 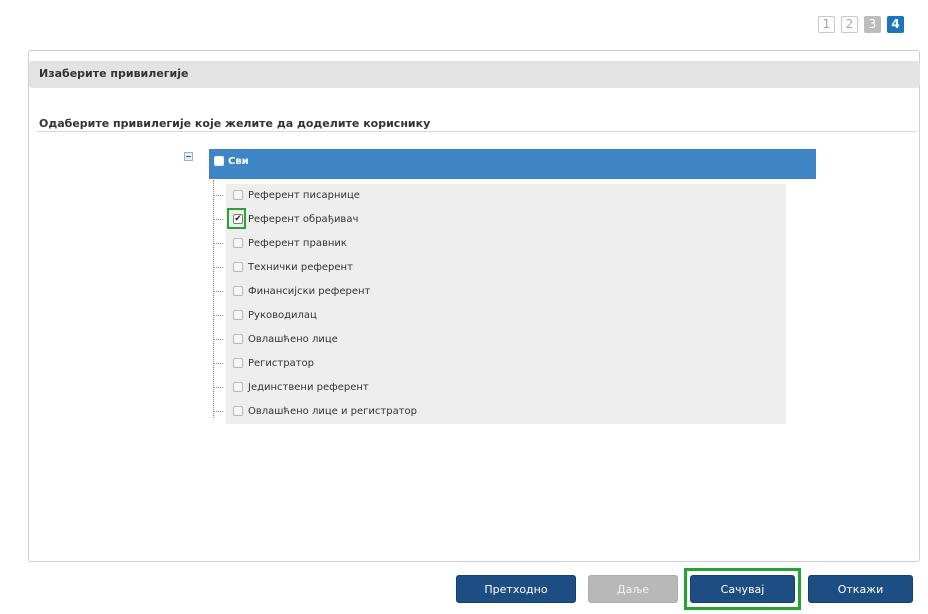 What do you see at coordinates (895, 24) in the screenshot?
I see `step-4: 4` at bounding box center [895, 24].